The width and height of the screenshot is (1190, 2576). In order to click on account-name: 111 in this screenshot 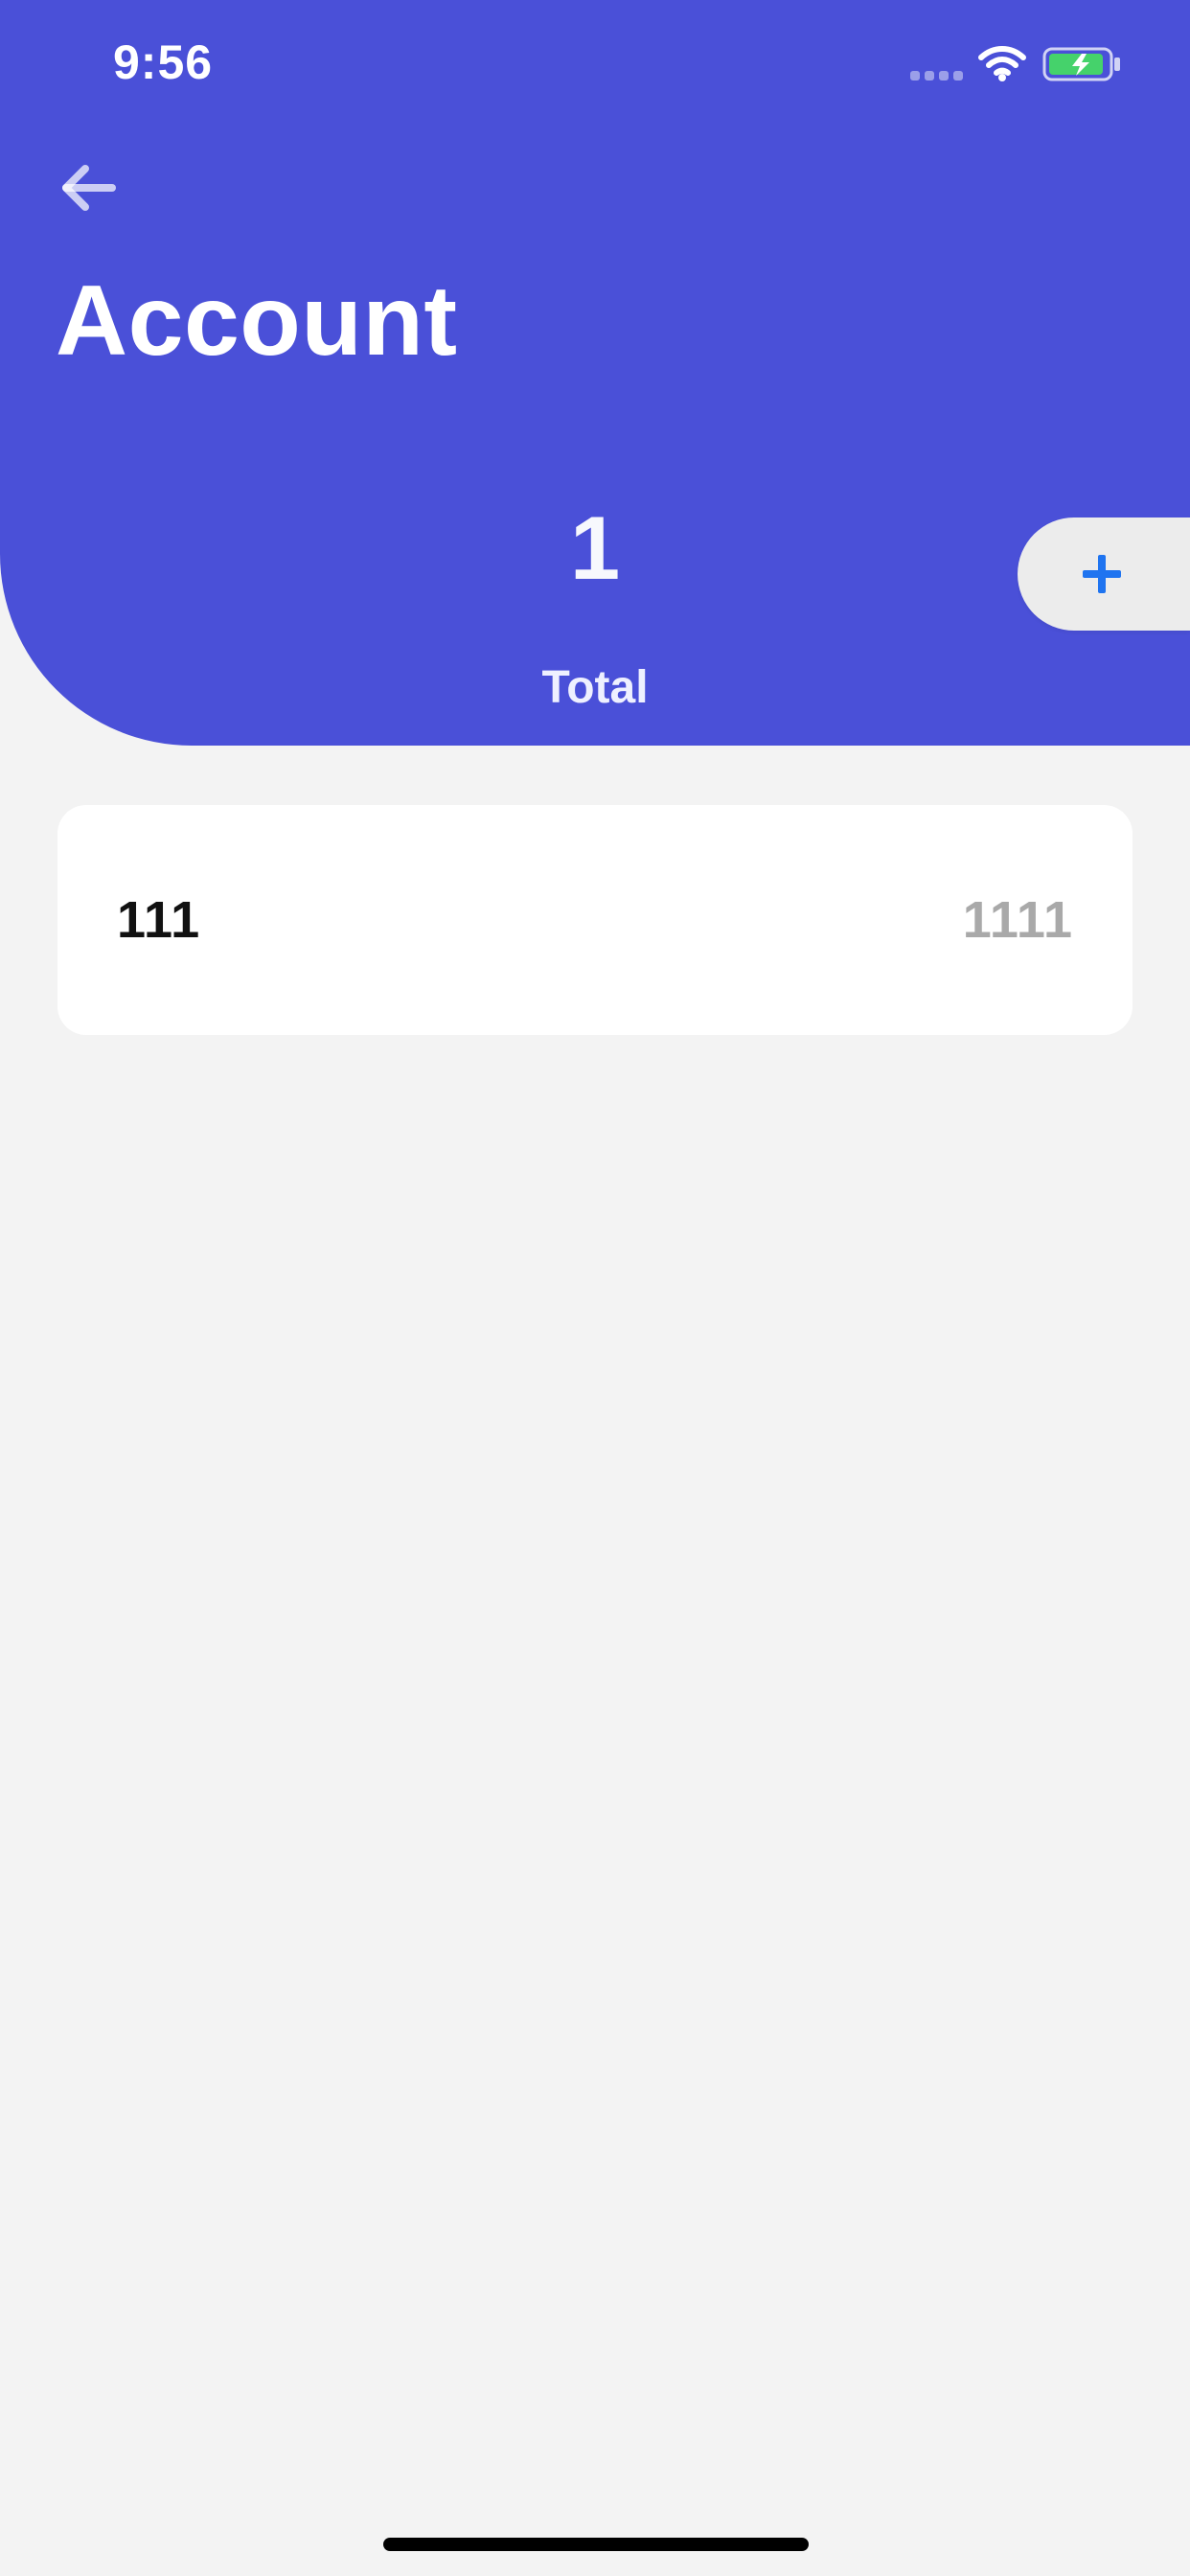, I will do `click(159, 920)`.